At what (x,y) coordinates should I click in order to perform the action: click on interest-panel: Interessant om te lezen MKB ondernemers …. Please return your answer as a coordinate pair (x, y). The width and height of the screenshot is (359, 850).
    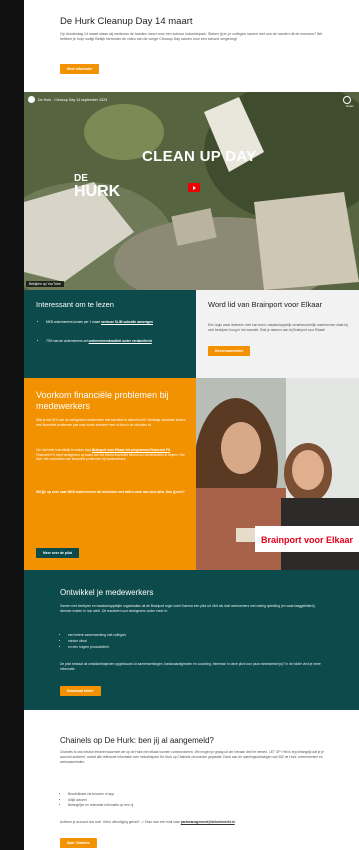
    Looking at the image, I should click on (110, 334).